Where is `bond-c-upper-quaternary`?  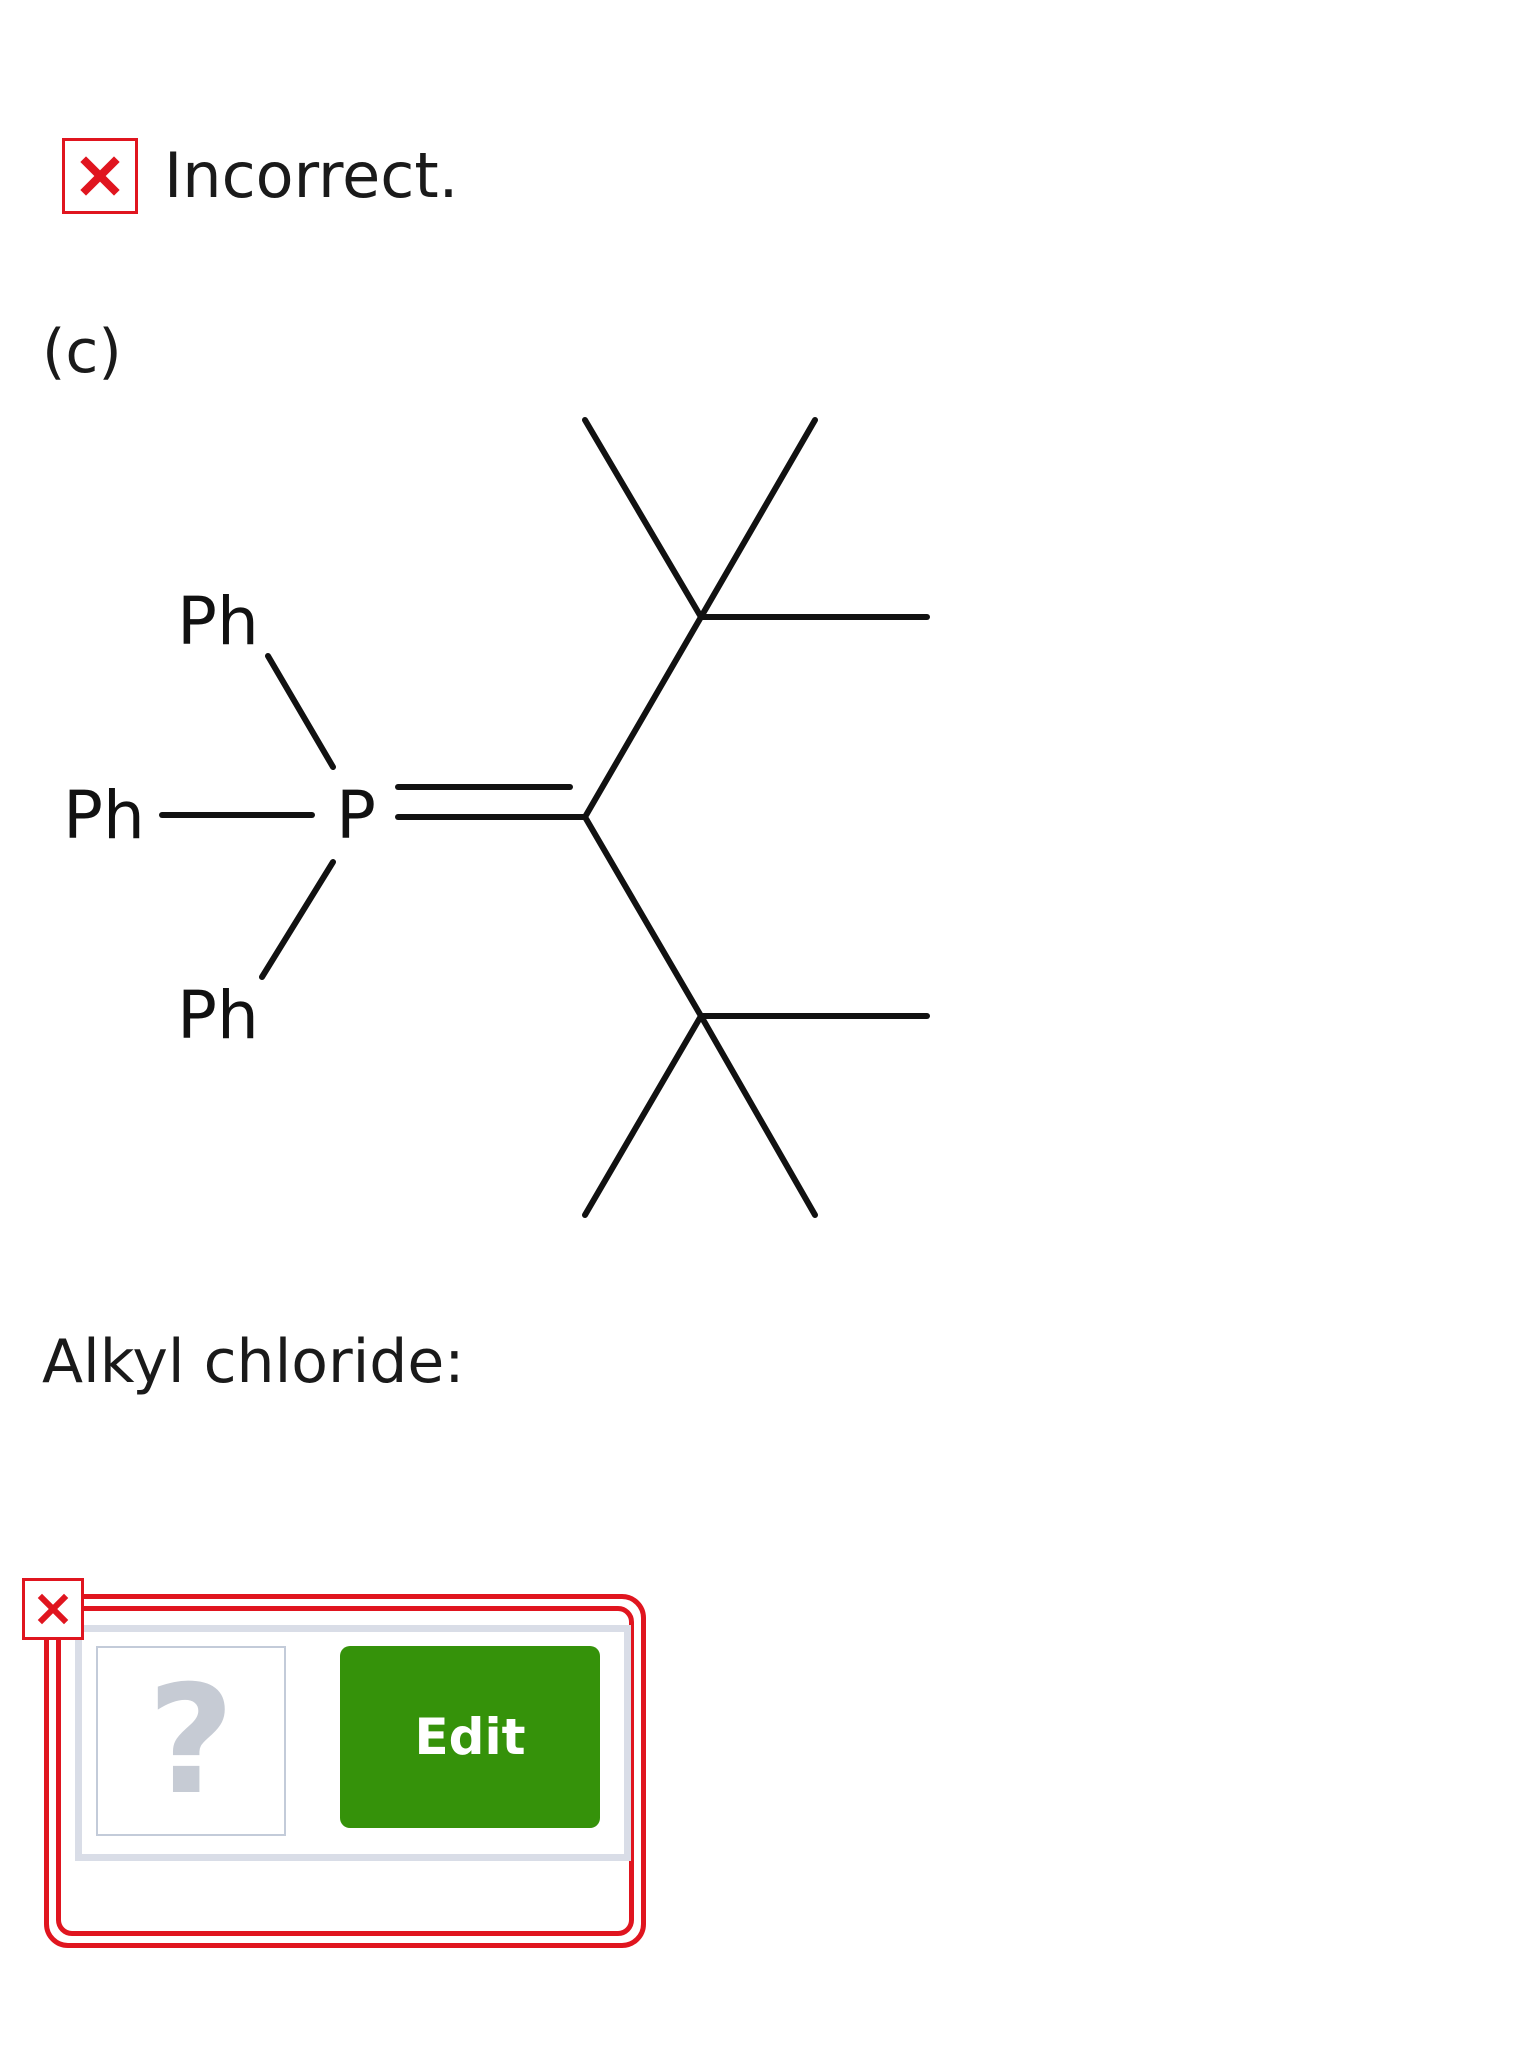
bond-c-upper-quaternary is located at coordinates (643, 717).